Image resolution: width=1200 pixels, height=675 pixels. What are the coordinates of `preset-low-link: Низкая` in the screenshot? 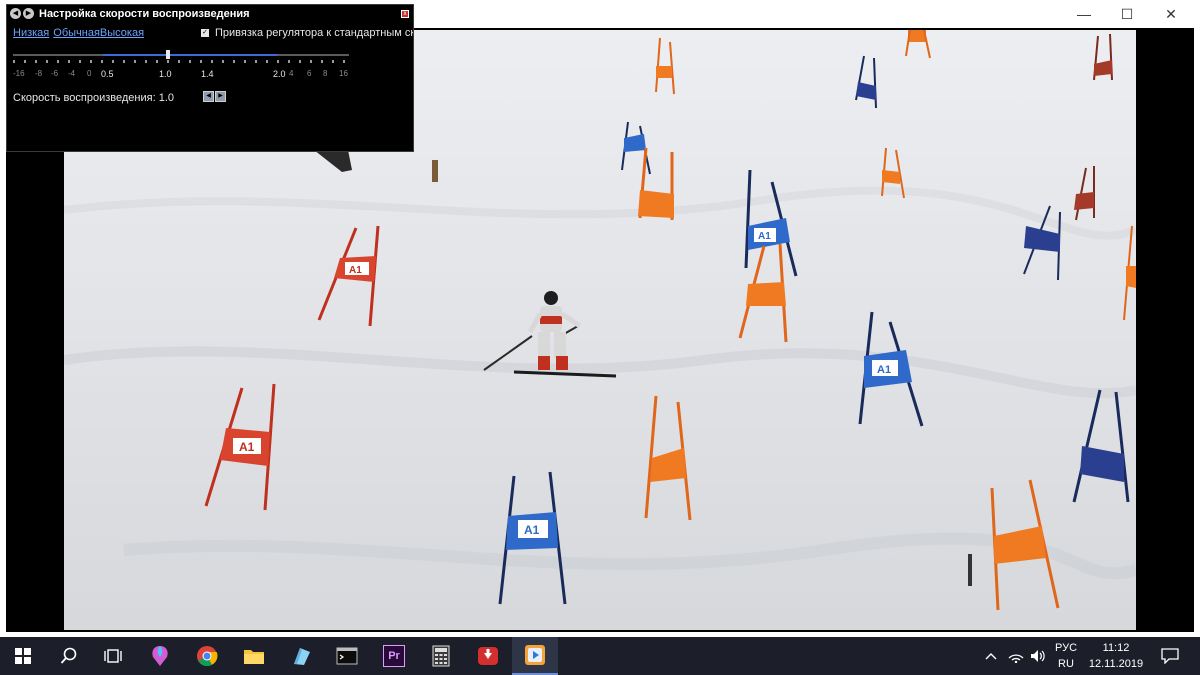 It's located at (31, 33).